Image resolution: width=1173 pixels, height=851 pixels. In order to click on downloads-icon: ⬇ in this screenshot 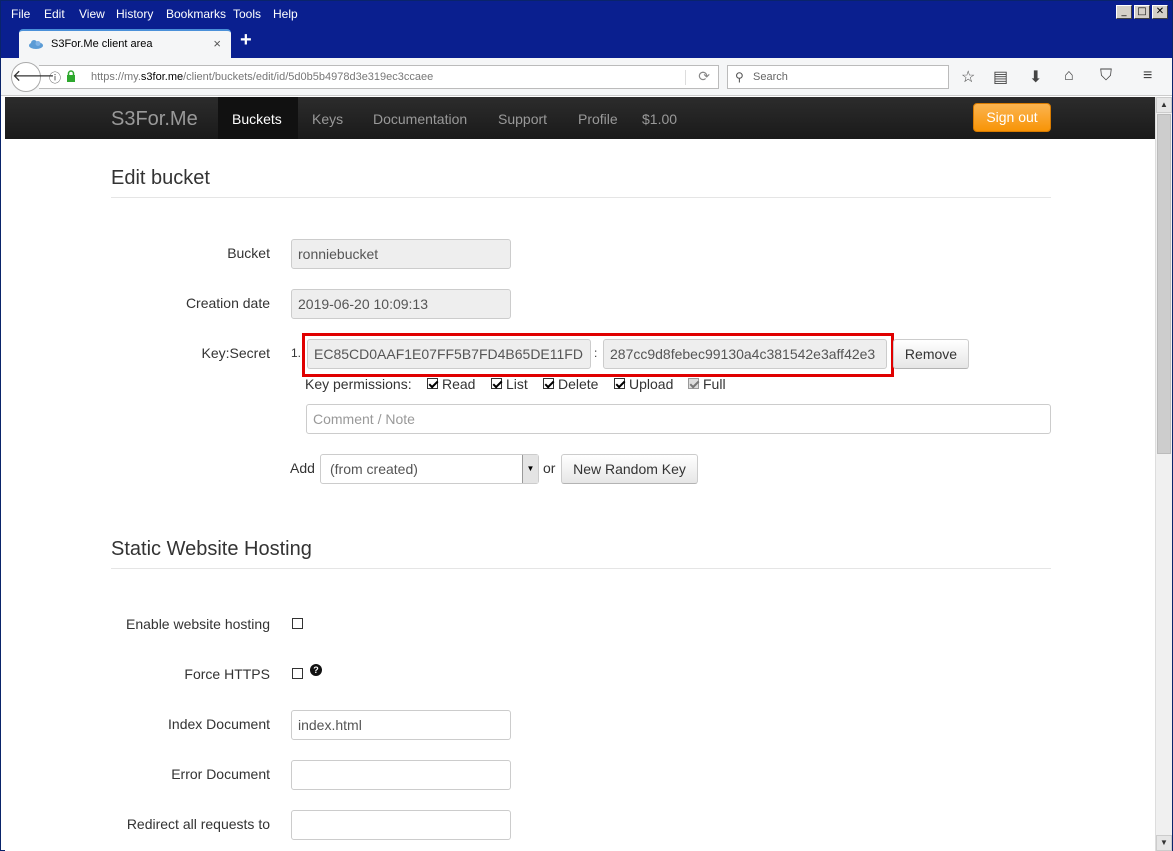, I will do `click(1035, 77)`.